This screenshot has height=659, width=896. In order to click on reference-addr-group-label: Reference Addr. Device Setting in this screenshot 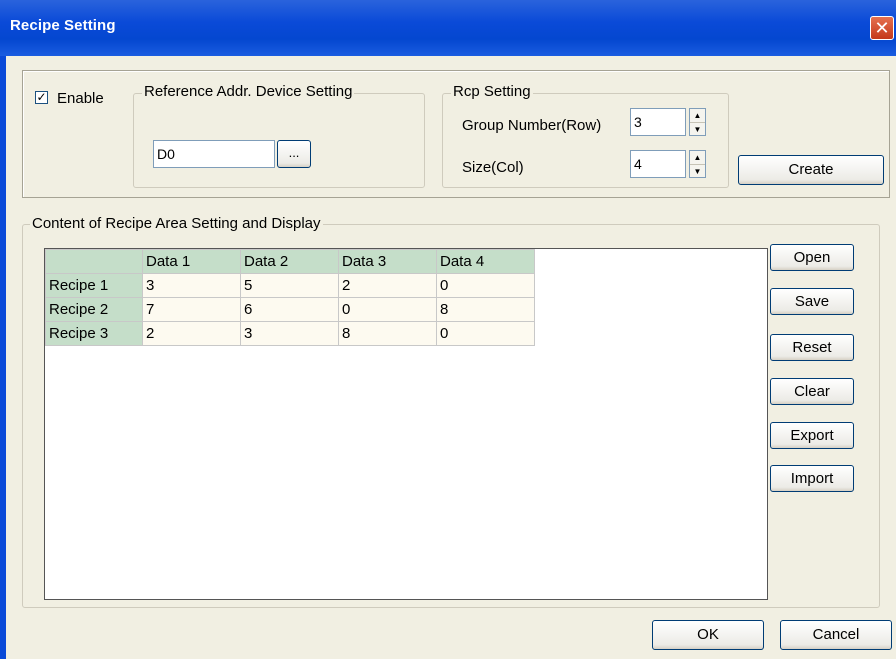, I will do `click(248, 91)`.